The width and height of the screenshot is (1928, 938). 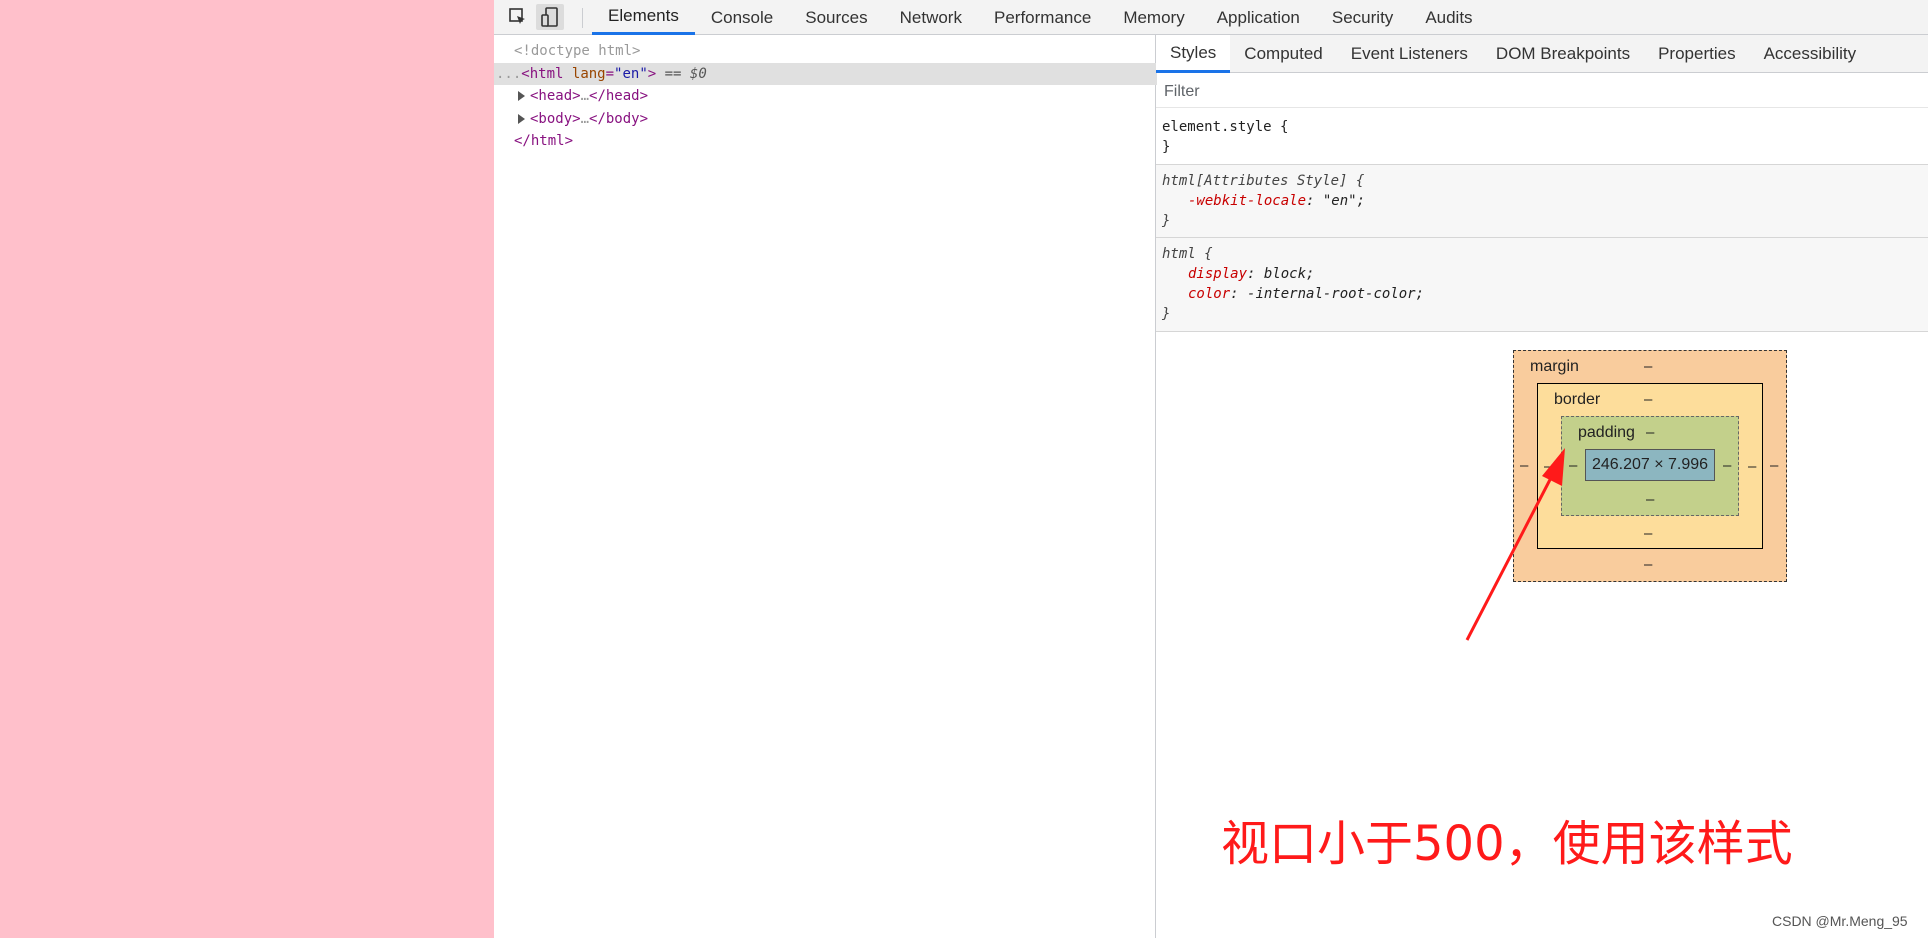 What do you see at coordinates (582, 18) in the screenshot?
I see `toolbar-divider` at bounding box center [582, 18].